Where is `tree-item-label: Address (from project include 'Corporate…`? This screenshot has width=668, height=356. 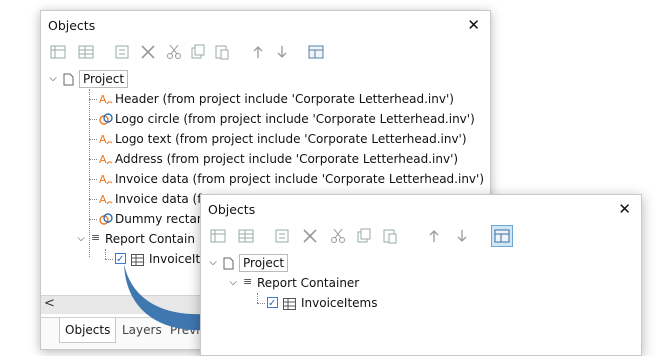
tree-item-label: Address (from project include 'Corporate… is located at coordinates (287, 159).